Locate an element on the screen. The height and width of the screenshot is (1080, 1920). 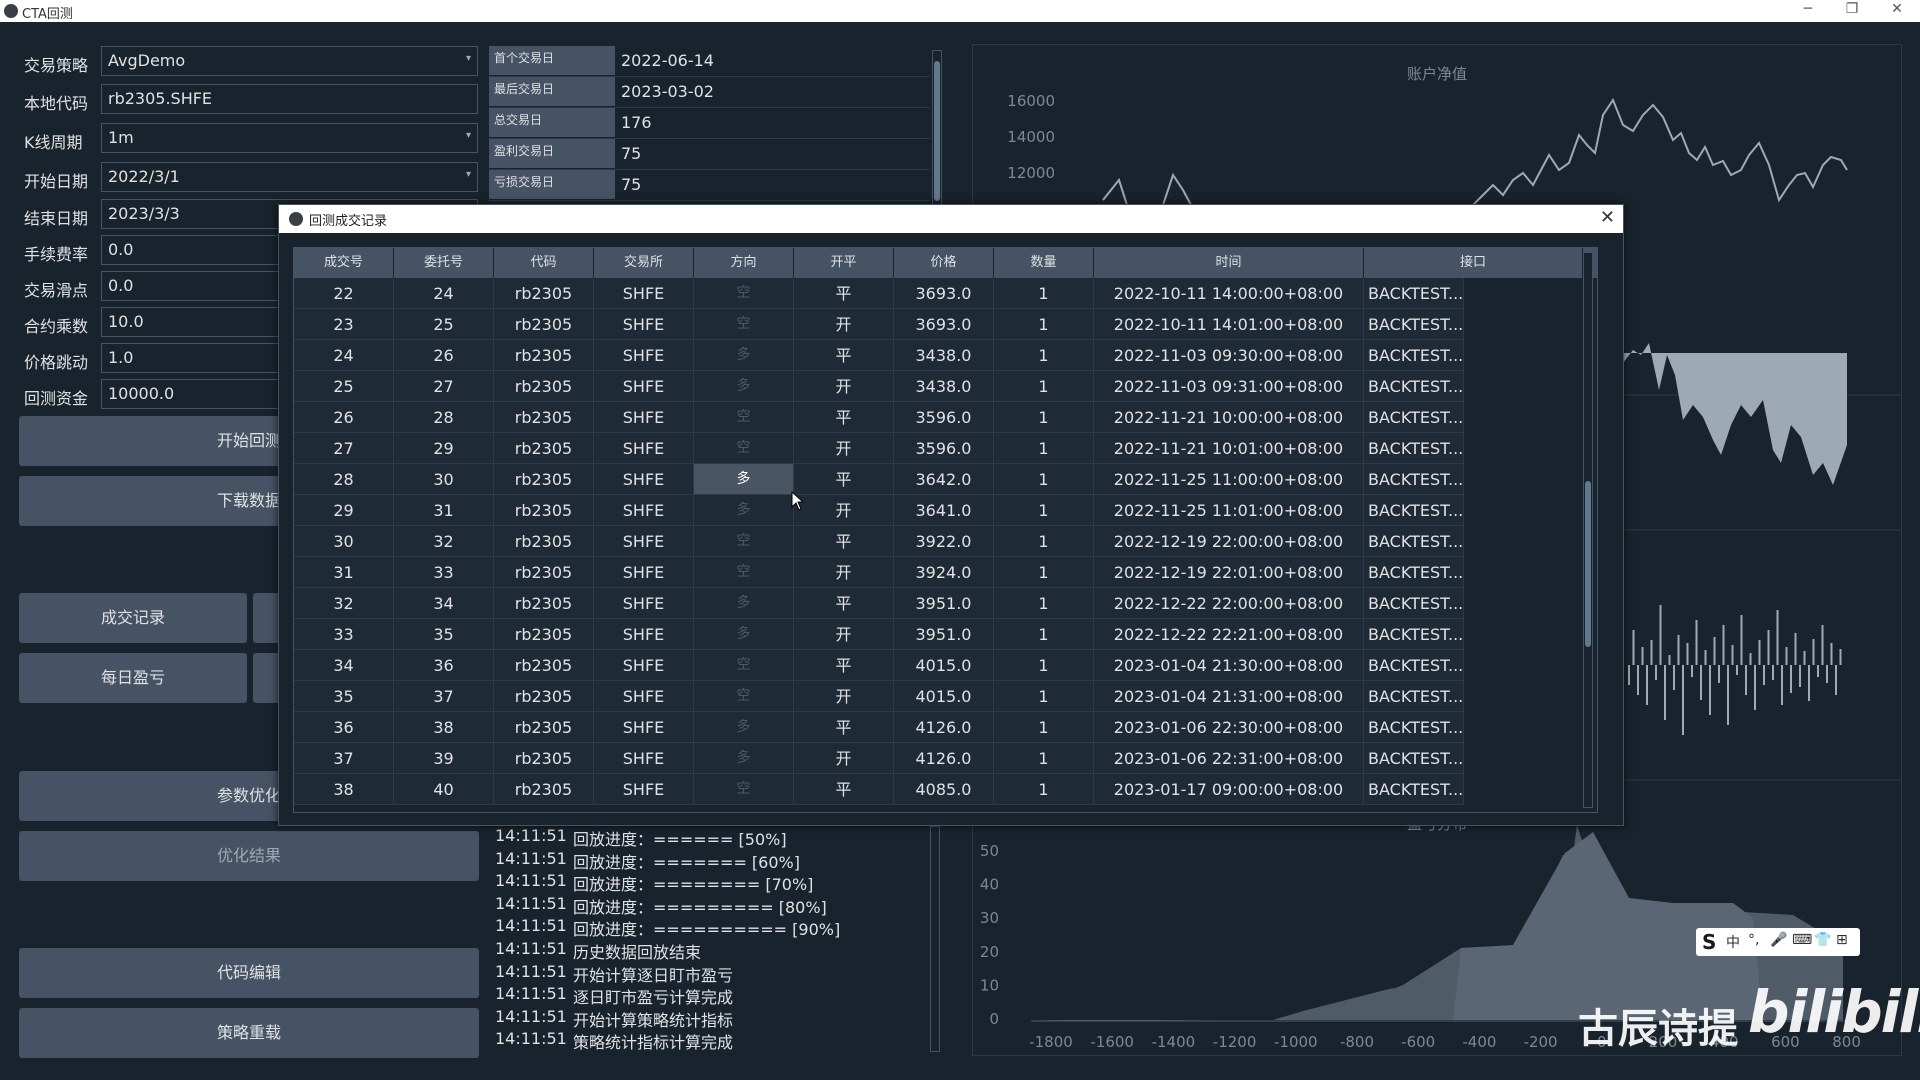
table-cell: 2022-11-25 11:00:00+08:00 is located at coordinates (1229, 479).